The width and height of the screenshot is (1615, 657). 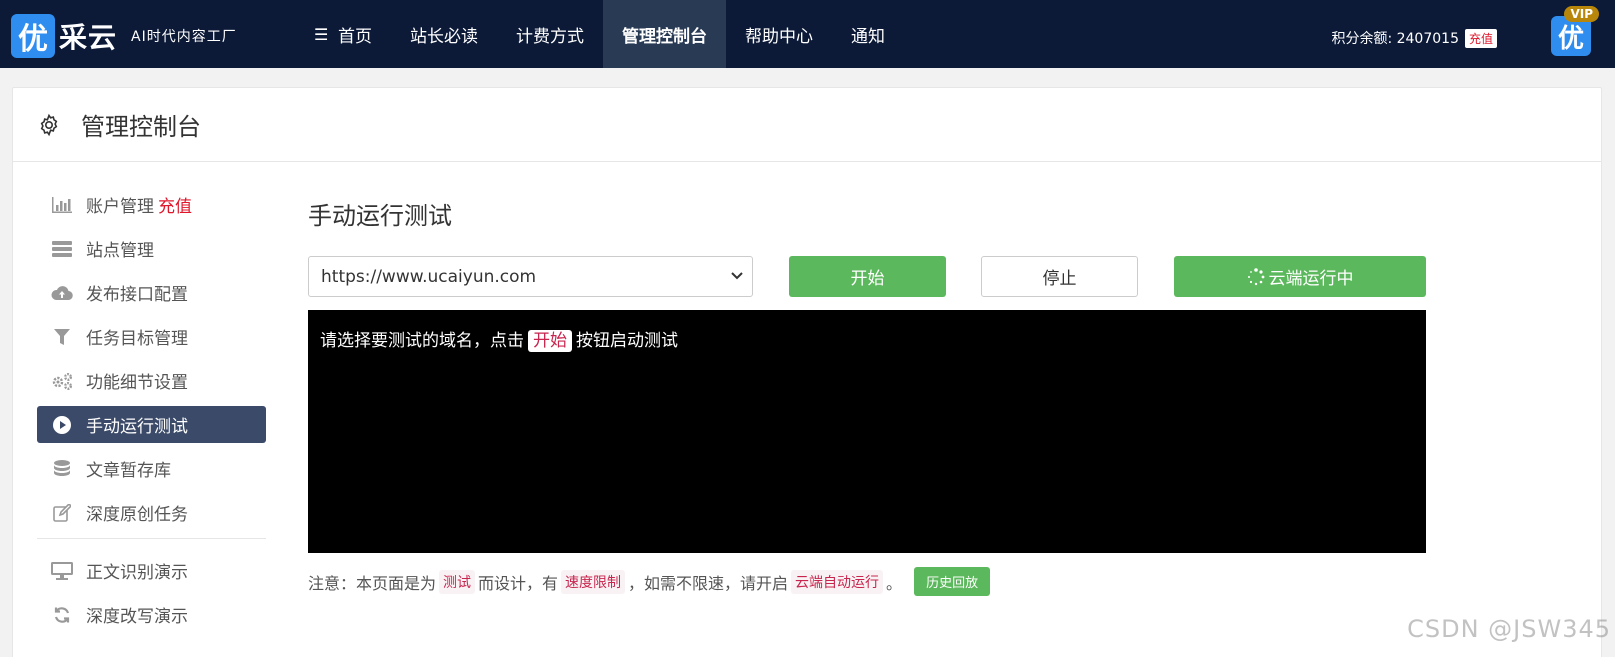 I want to click on database-icon, so click(x=62, y=469).